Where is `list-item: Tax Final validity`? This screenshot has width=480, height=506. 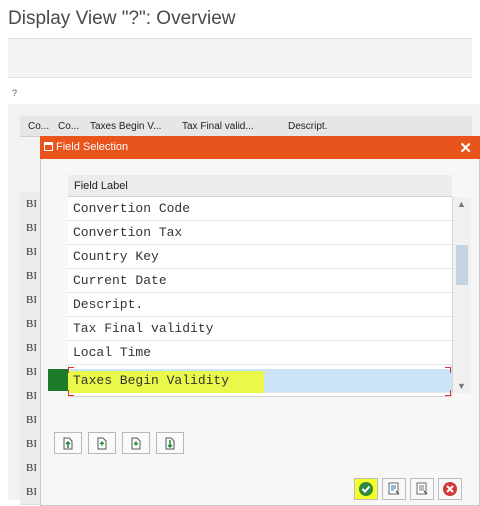 list-item: Tax Final validity is located at coordinates (260, 329).